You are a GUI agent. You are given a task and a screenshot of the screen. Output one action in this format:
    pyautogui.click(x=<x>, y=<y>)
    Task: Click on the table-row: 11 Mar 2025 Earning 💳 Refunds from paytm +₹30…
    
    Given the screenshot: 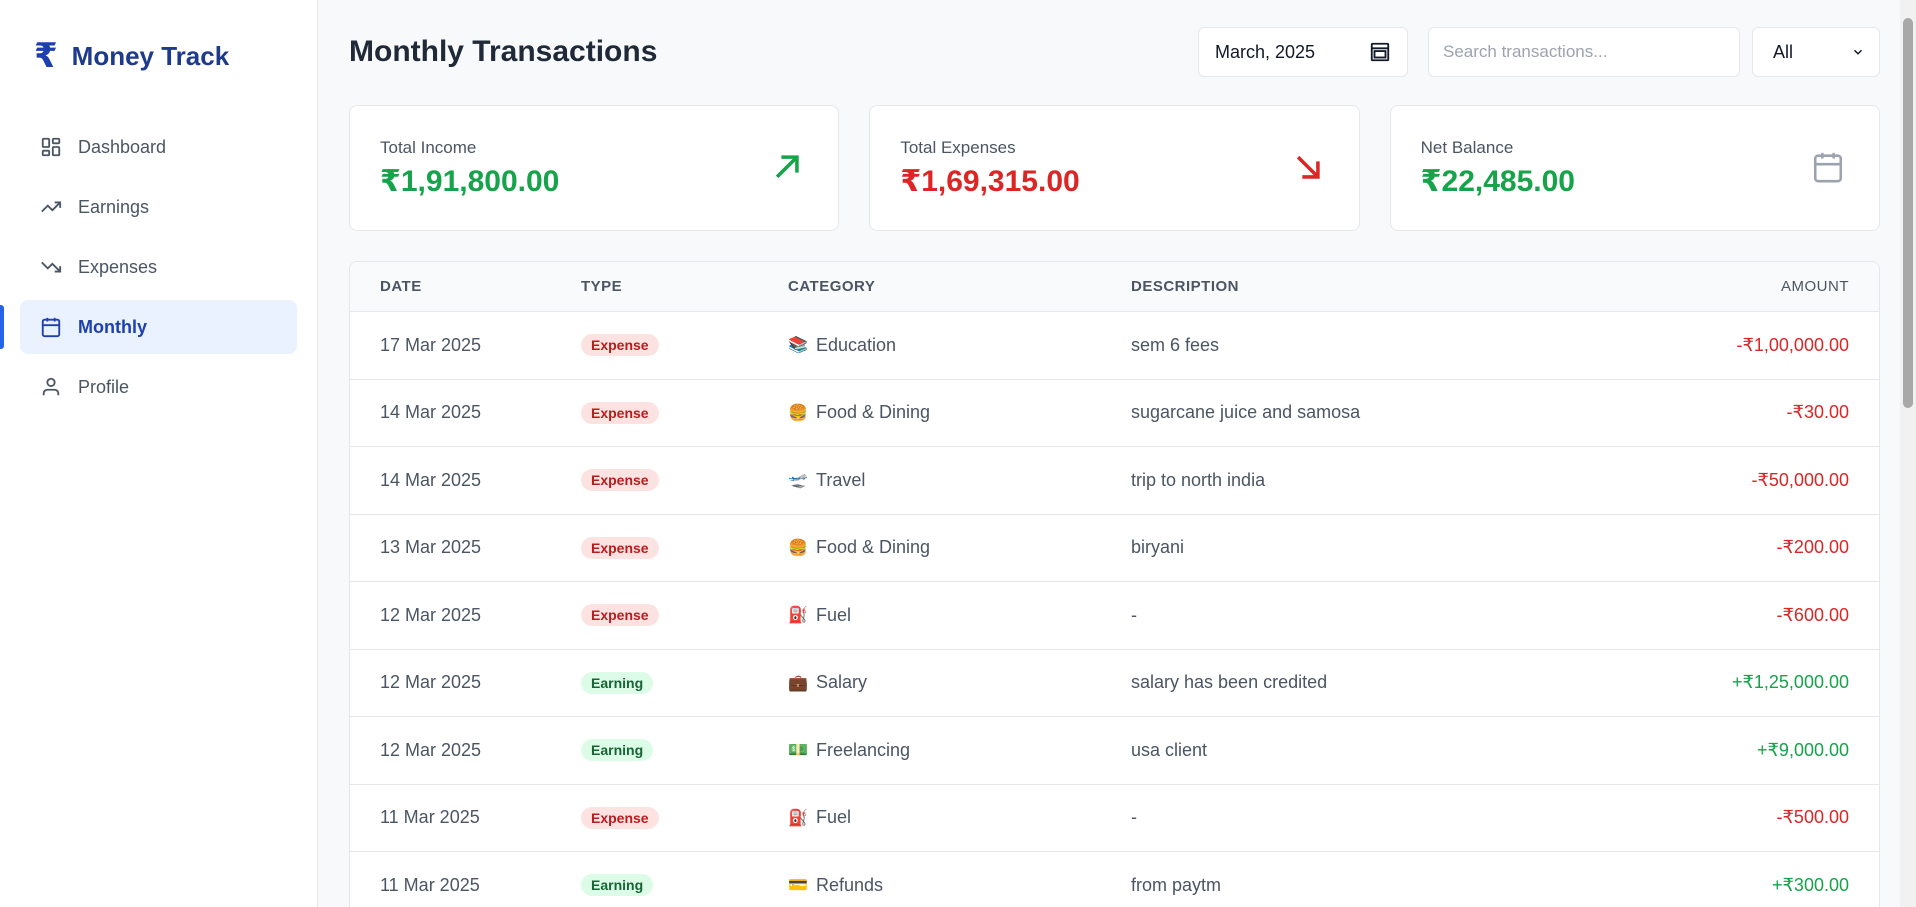 What is the action you would take?
    pyautogui.click(x=1114, y=879)
    